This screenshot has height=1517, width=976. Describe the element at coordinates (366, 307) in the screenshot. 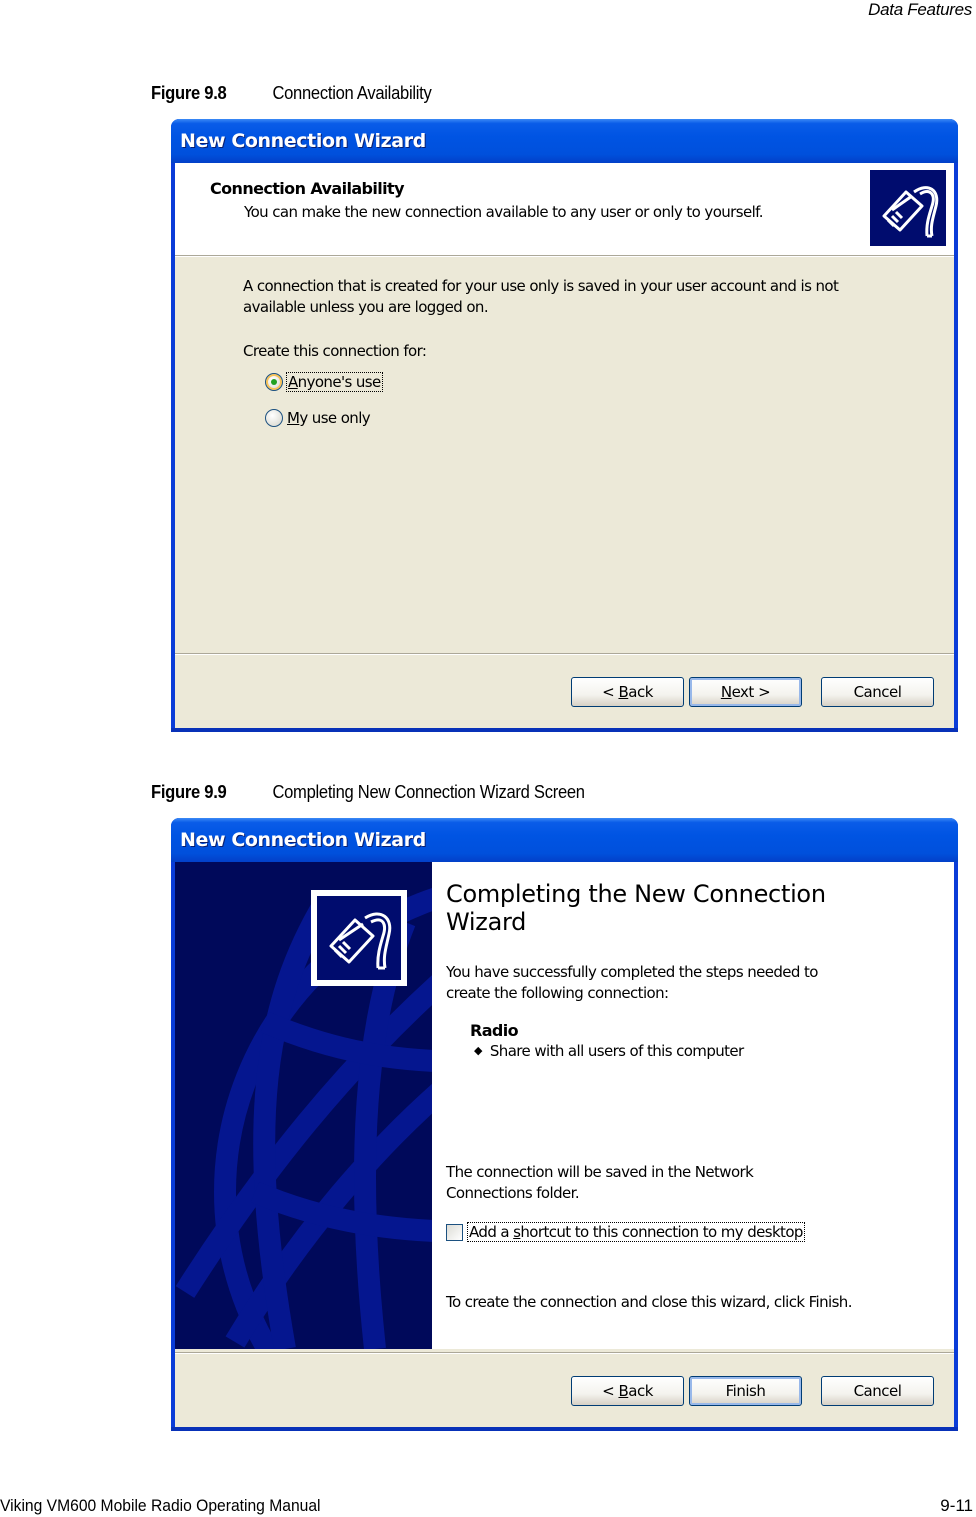

I see `description-line: available unless you are logged on.` at that location.